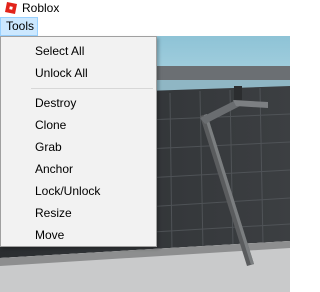  What do you see at coordinates (78, 235) in the screenshot?
I see `menu-item-move: Move` at bounding box center [78, 235].